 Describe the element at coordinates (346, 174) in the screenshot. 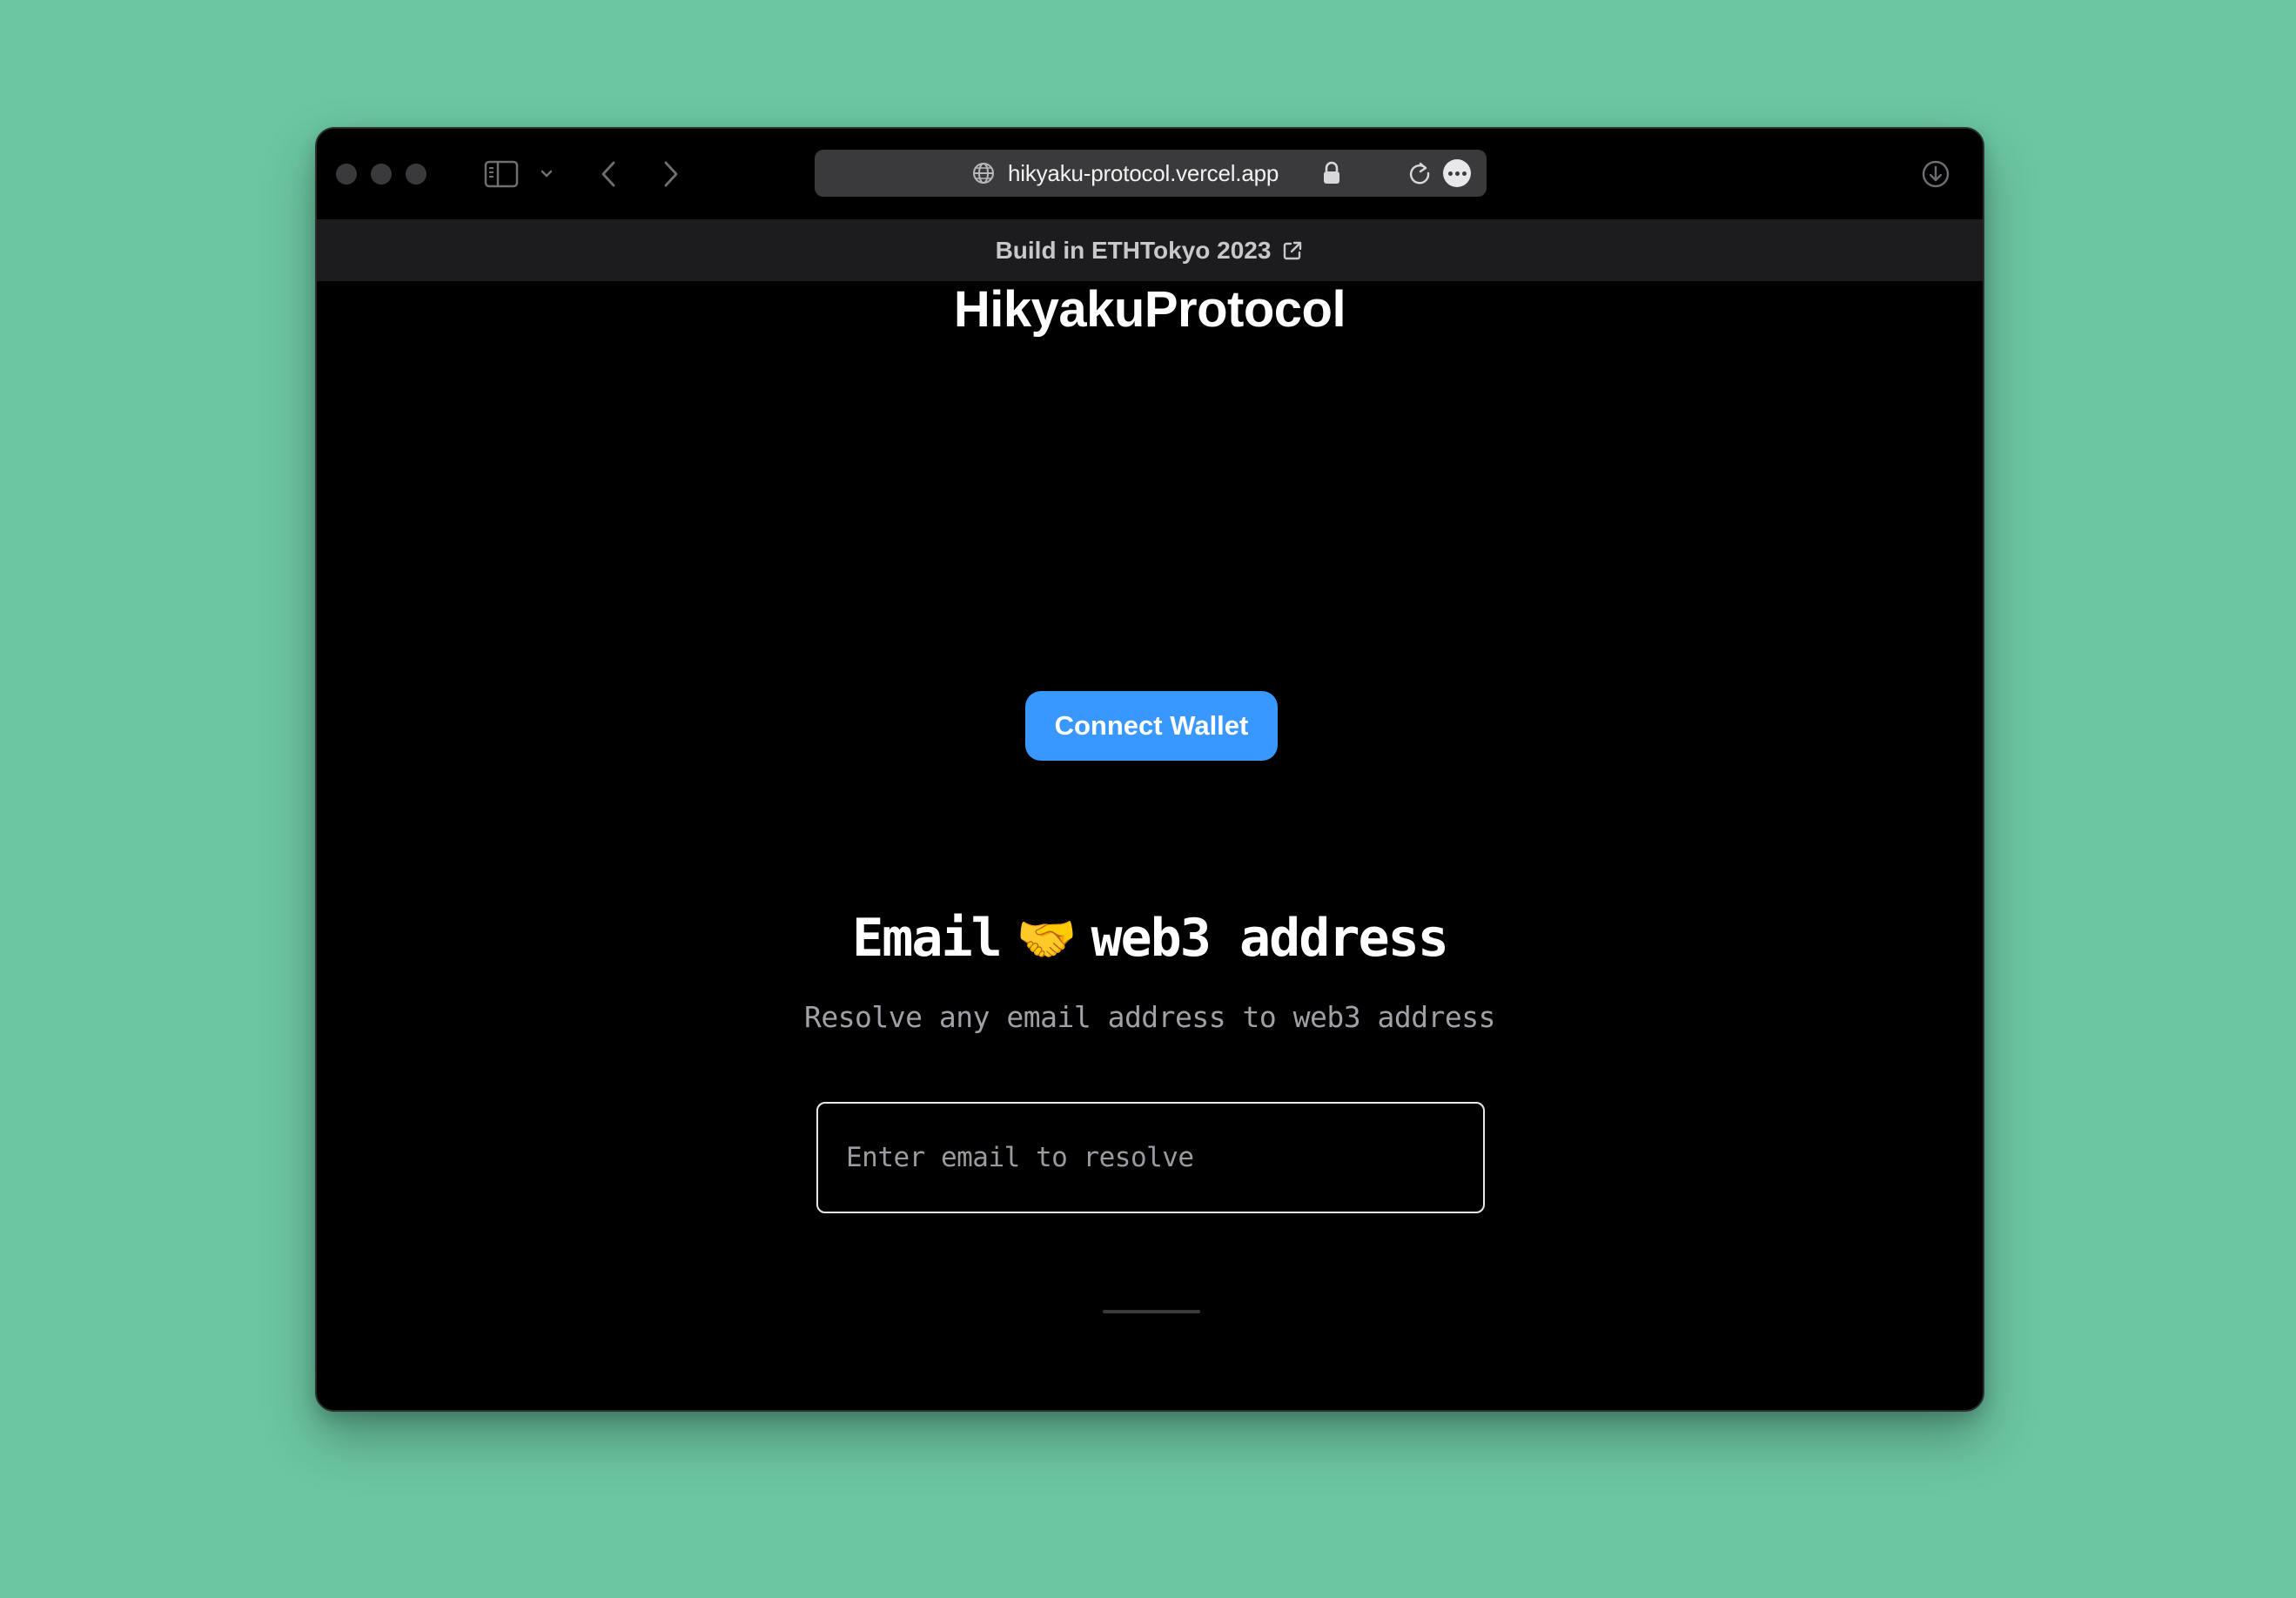

I see `close-window-button` at that location.